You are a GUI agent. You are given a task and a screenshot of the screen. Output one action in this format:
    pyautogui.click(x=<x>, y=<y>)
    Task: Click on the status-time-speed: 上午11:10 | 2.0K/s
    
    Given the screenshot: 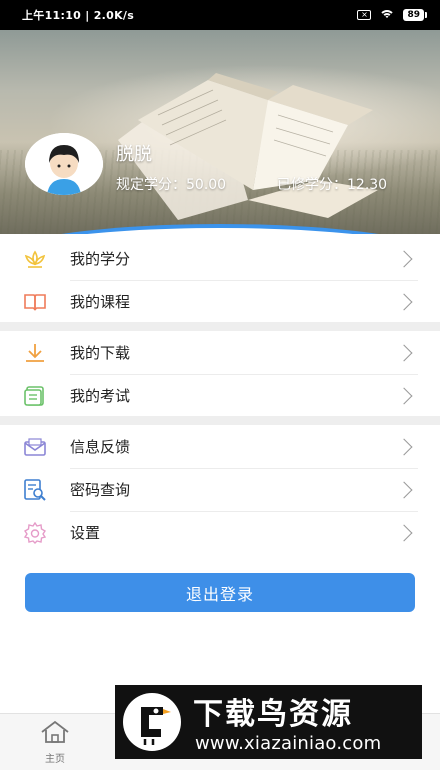 What is the action you would take?
    pyautogui.click(x=78, y=15)
    